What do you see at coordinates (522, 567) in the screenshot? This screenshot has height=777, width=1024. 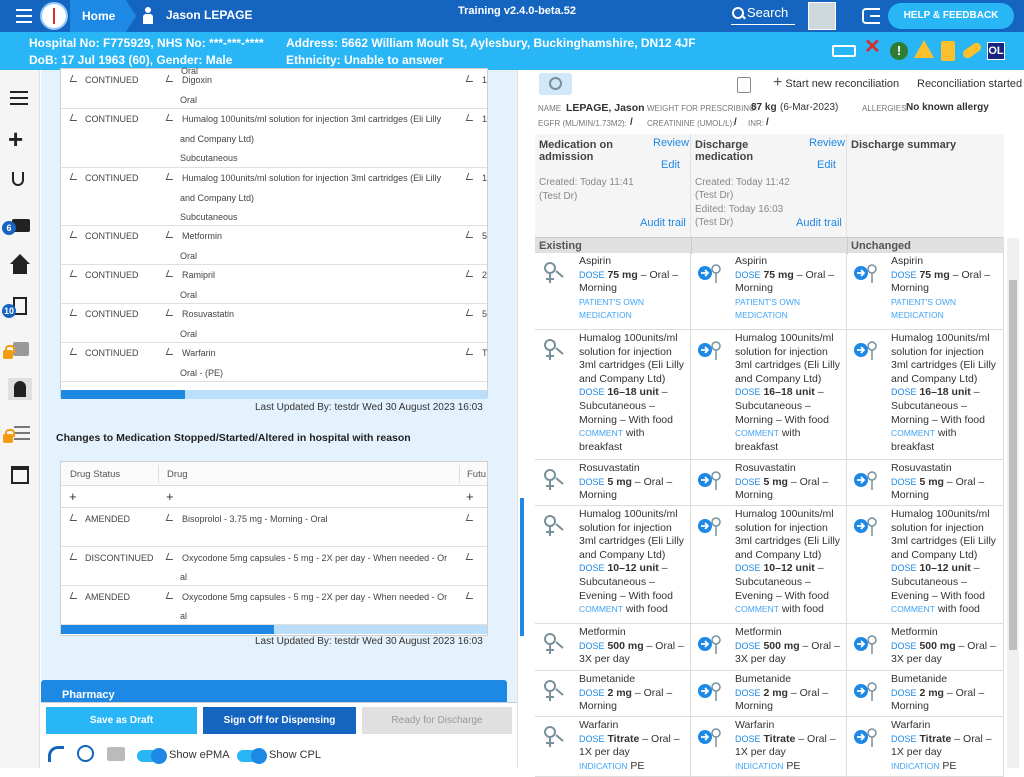 I see `splitter-handle` at bounding box center [522, 567].